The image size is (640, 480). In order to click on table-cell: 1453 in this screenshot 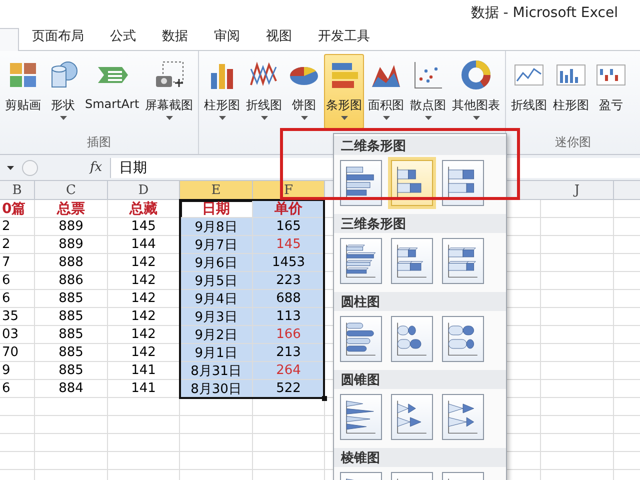, I will do `click(288, 262)`.